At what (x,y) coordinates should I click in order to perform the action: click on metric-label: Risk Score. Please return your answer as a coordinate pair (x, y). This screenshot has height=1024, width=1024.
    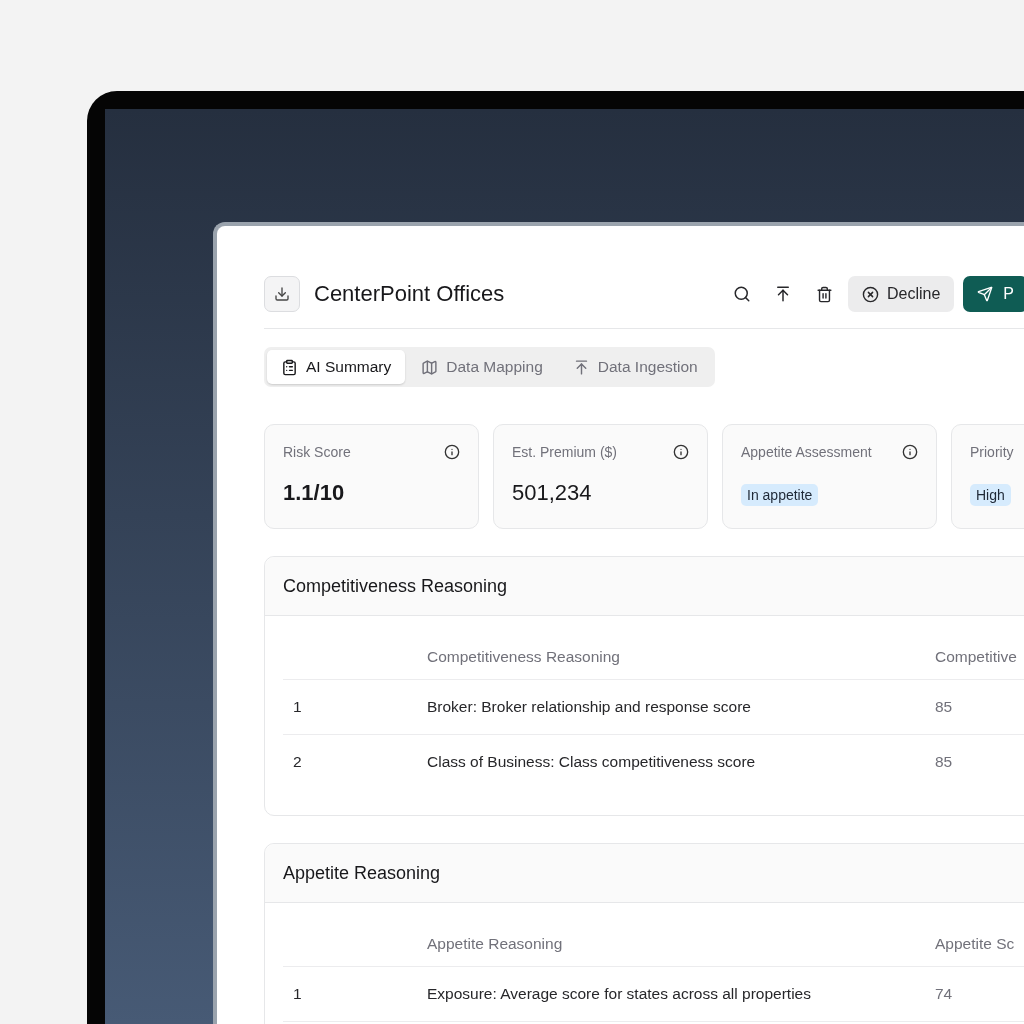
    Looking at the image, I should click on (317, 452).